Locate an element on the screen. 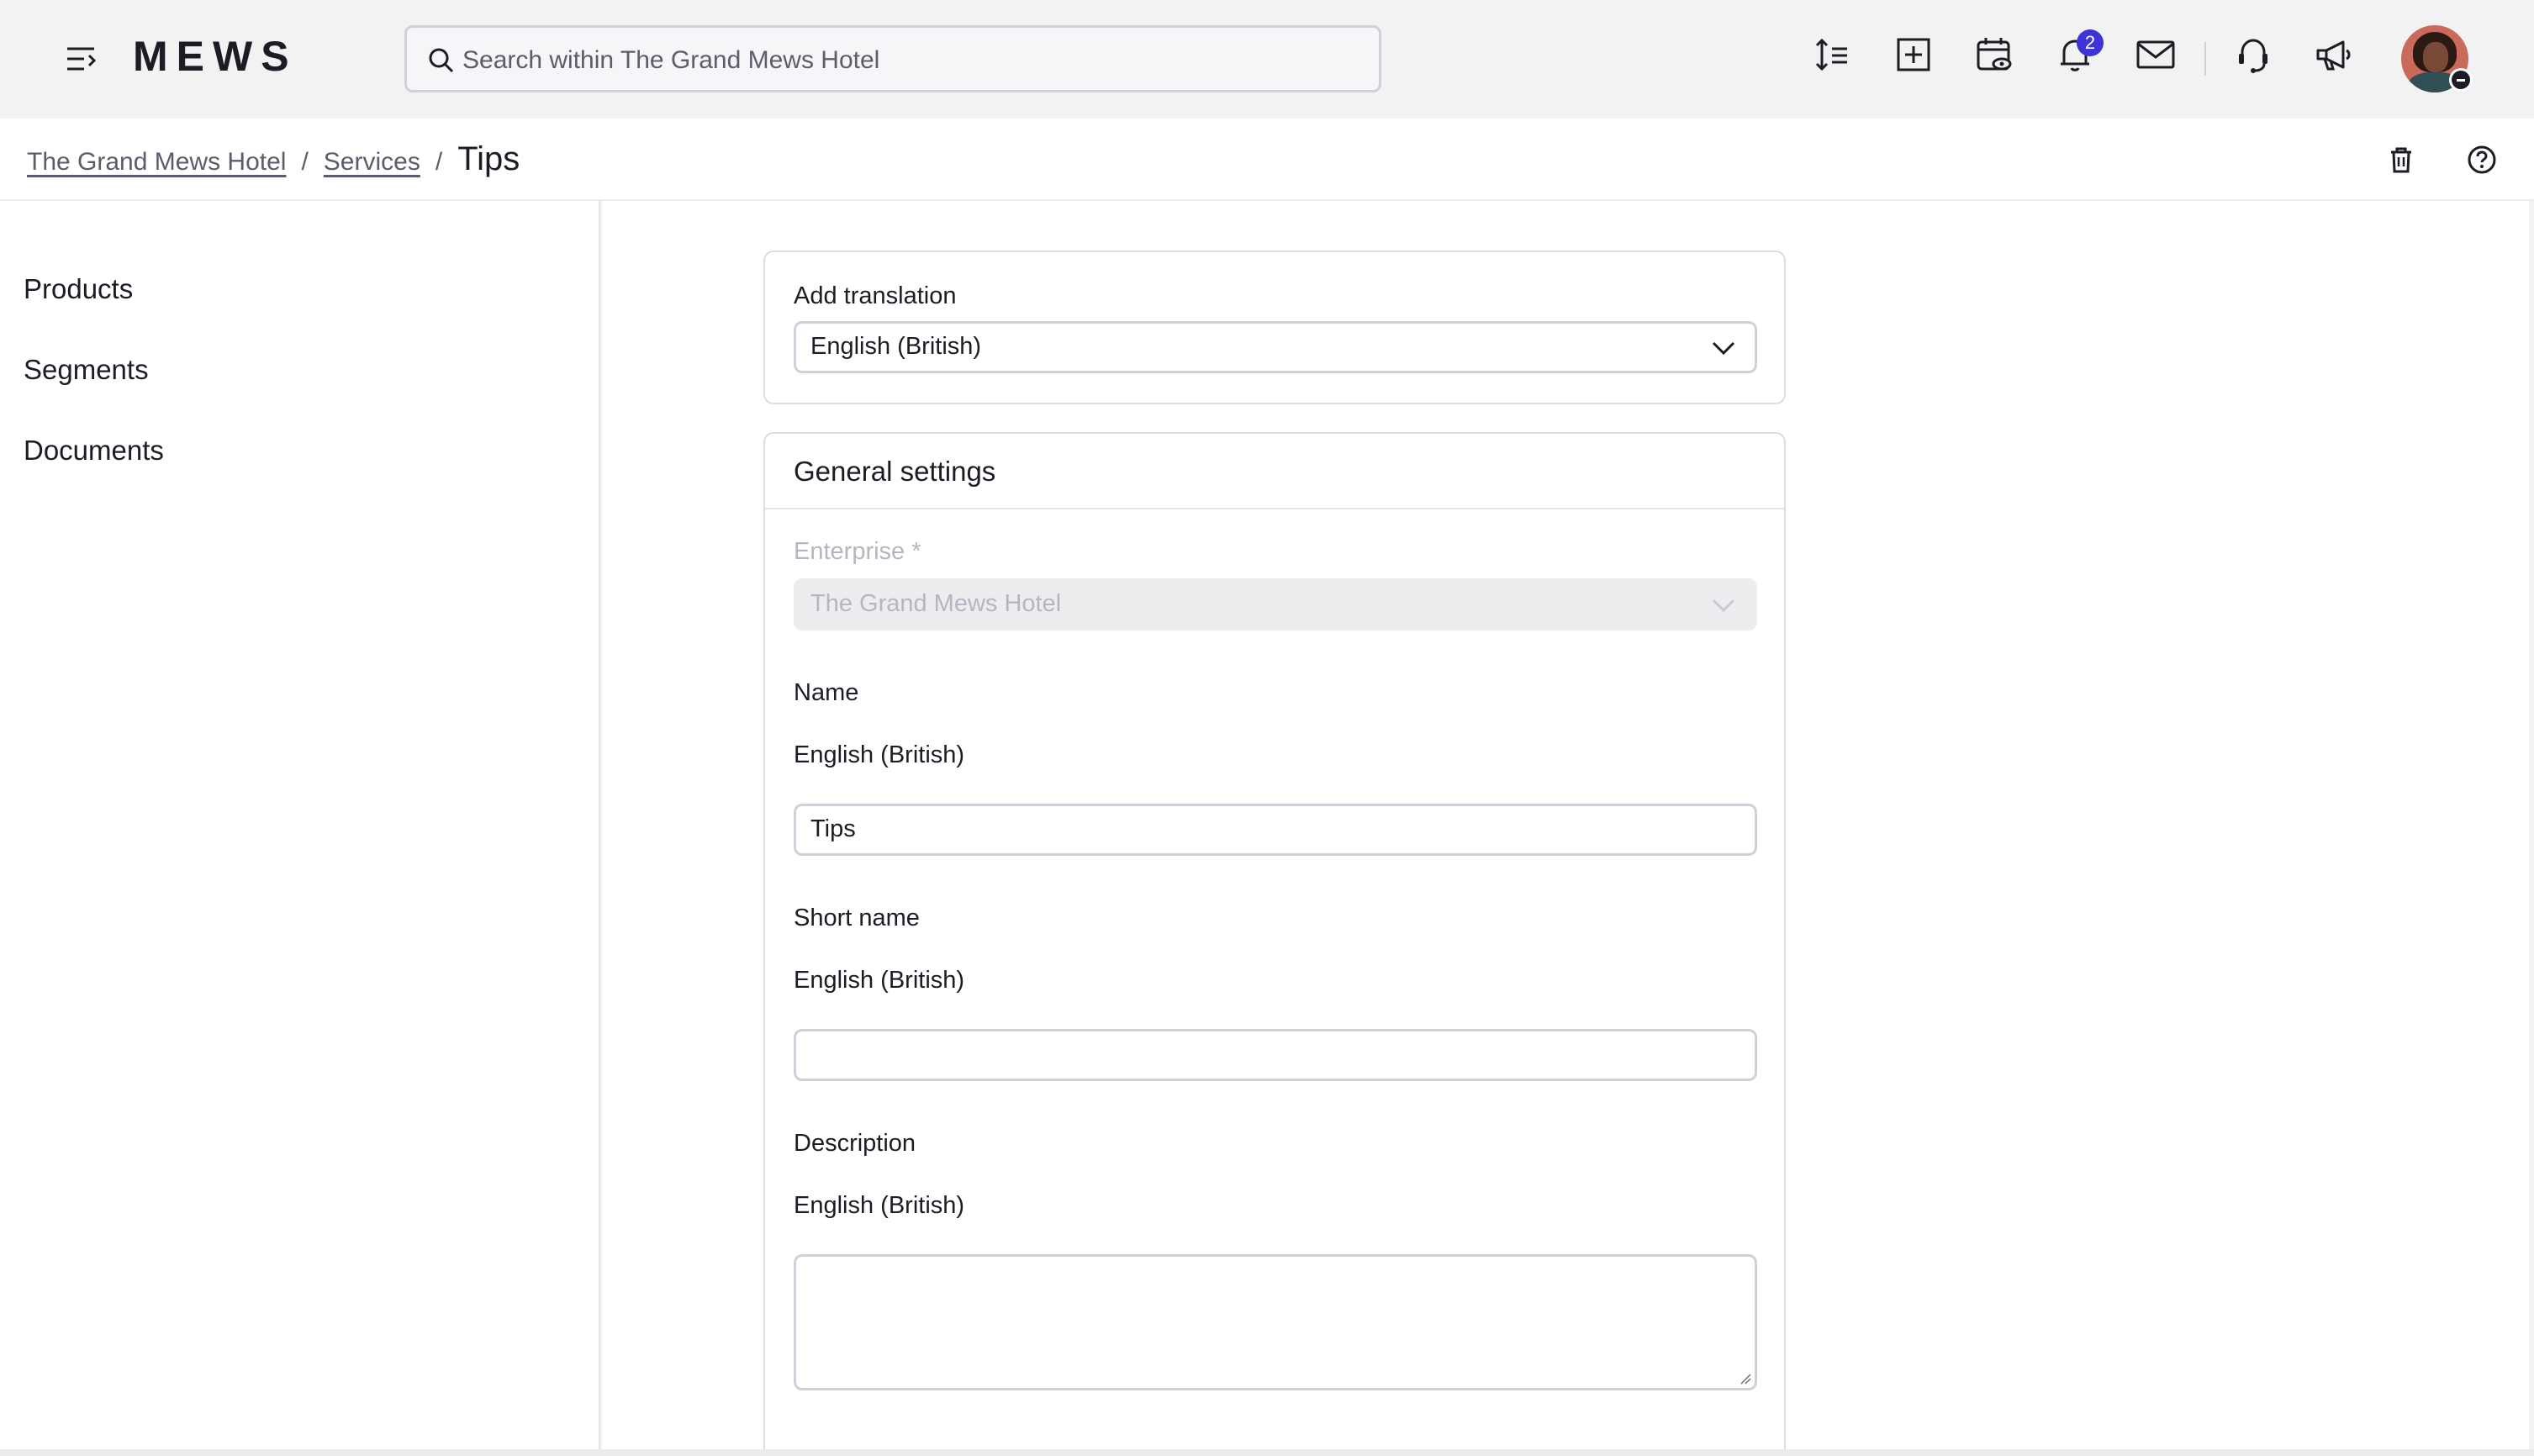  name-input: Tips is located at coordinates (1275, 830).